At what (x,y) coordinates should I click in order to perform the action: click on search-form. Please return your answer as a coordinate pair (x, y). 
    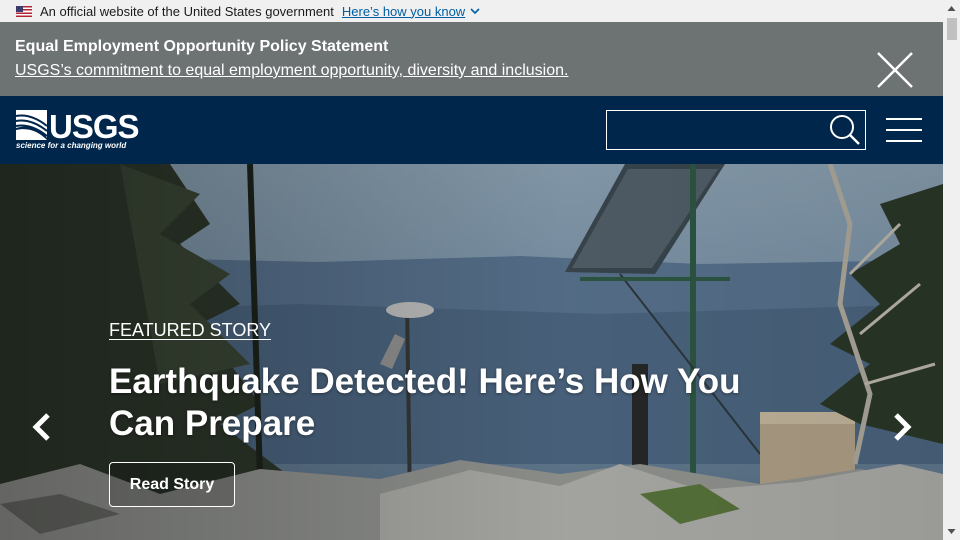
    Looking at the image, I should click on (736, 130).